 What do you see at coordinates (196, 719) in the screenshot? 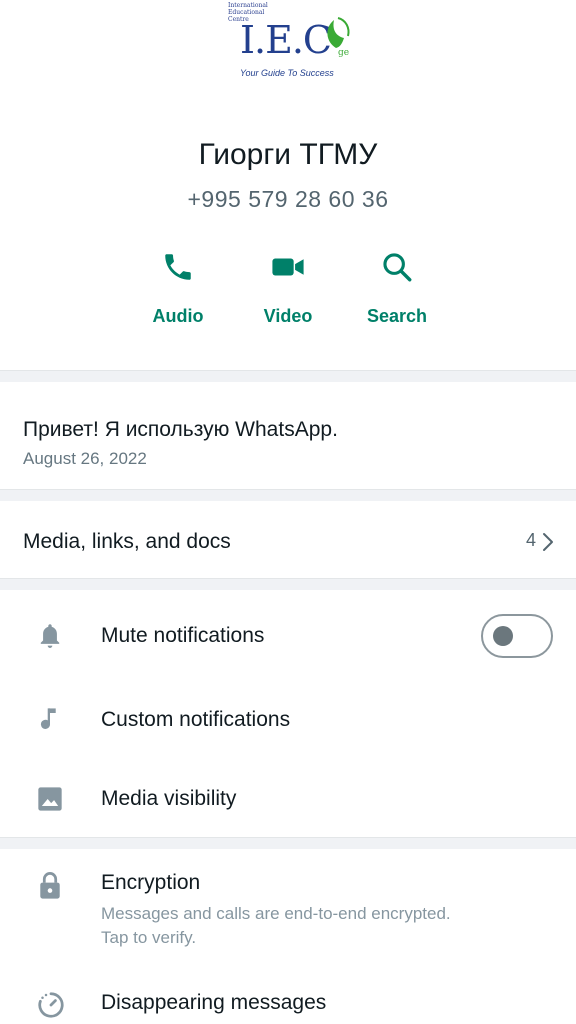
I see `custom-notifications-label: Custom notifications` at bounding box center [196, 719].